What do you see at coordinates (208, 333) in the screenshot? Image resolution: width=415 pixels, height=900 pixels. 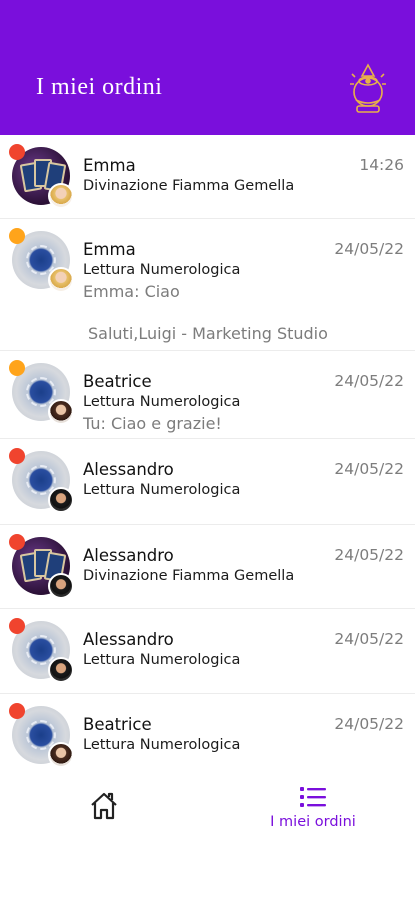 I see `last-message-extra: Saluti,Luigi - Marketing Studio` at bounding box center [208, 333].